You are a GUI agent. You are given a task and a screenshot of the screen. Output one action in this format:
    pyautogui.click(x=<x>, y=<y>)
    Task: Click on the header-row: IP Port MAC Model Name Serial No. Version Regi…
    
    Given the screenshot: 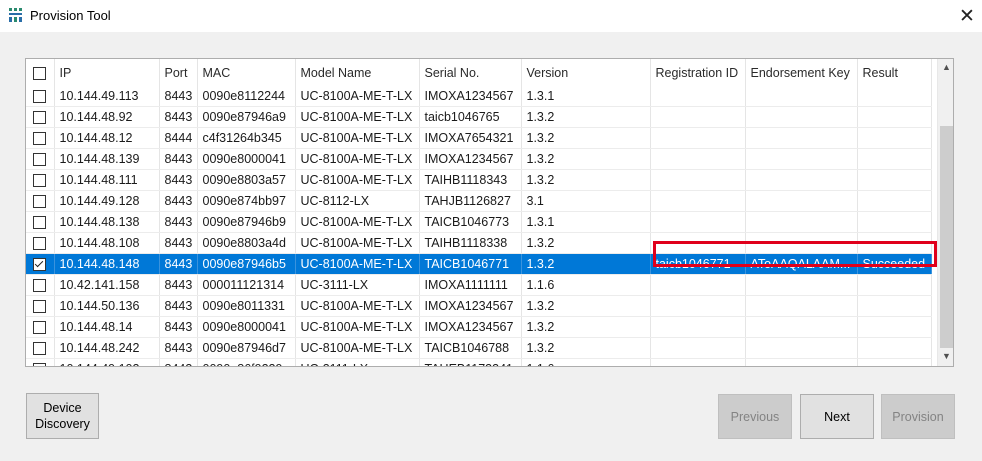 What is the action you would take?
    pyautogui.click(x=479, y=72)
    